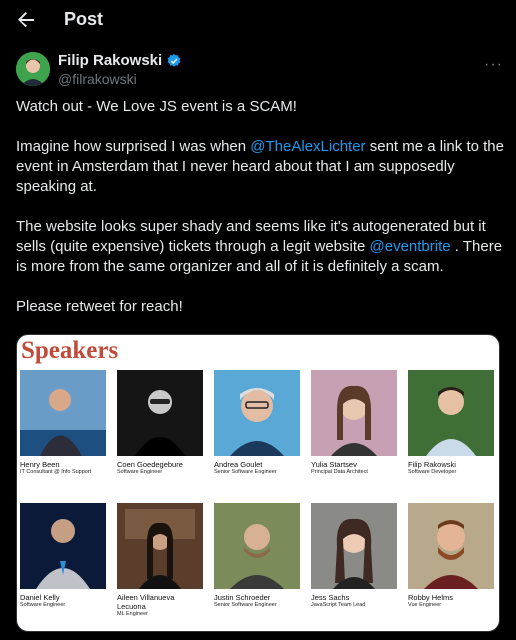  I want to click on speaker-card: Filip Rakowski Software Developer, so click(452, 423).